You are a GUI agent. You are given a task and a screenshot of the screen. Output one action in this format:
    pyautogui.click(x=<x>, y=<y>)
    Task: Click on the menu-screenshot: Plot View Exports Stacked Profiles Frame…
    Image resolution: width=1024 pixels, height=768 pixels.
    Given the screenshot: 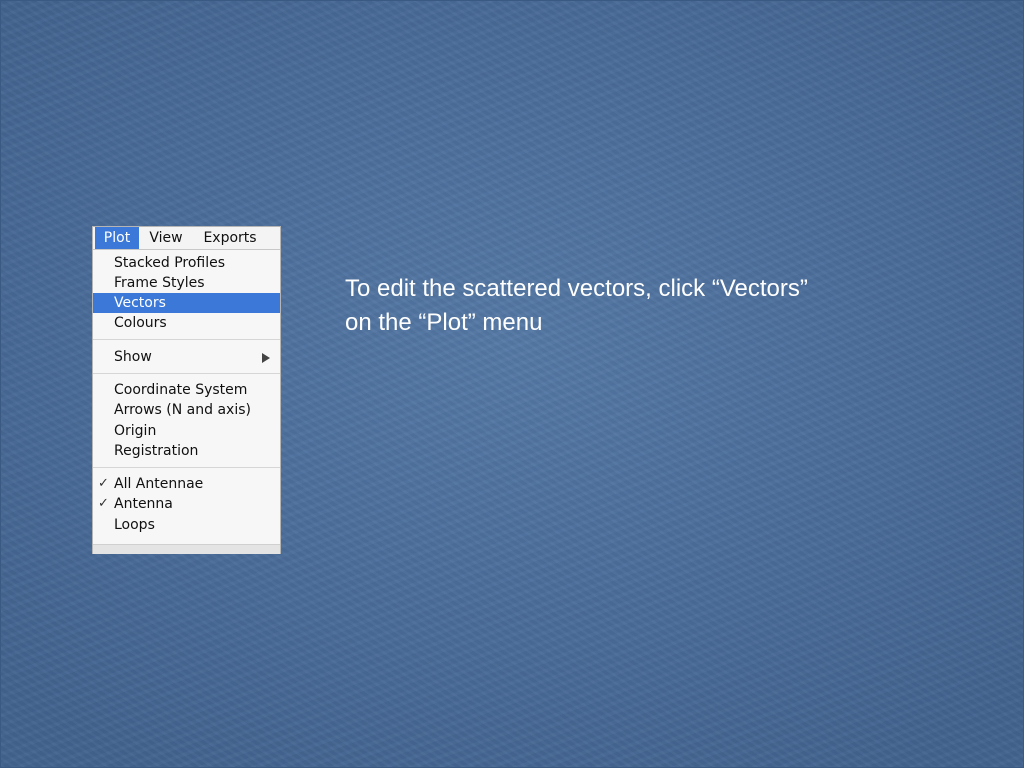 What is the action you would take?
    pyautogui.click(x=186, y=390)
    